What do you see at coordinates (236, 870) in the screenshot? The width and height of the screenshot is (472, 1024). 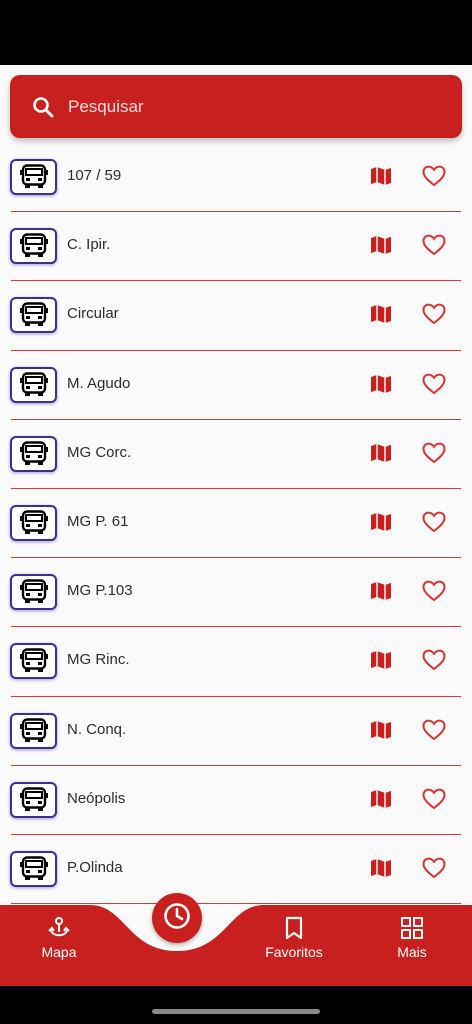 I see `route-row: P.Olinda` at bounding box center [236, 870].